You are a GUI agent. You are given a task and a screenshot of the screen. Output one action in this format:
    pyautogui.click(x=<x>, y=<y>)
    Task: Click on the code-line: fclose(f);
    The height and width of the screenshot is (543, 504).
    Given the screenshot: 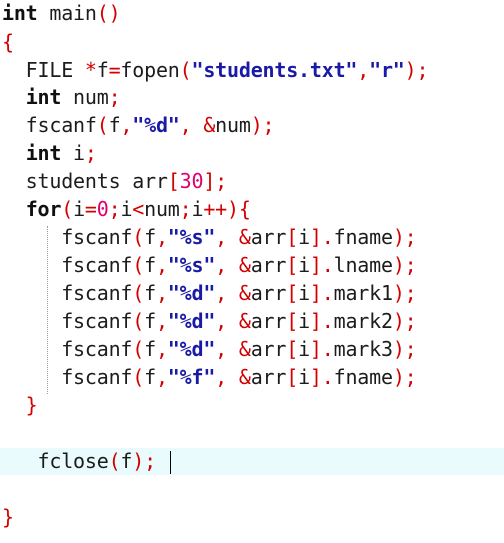 What is the action you would take?
    pyautogui.click(x=252, y=461)
    